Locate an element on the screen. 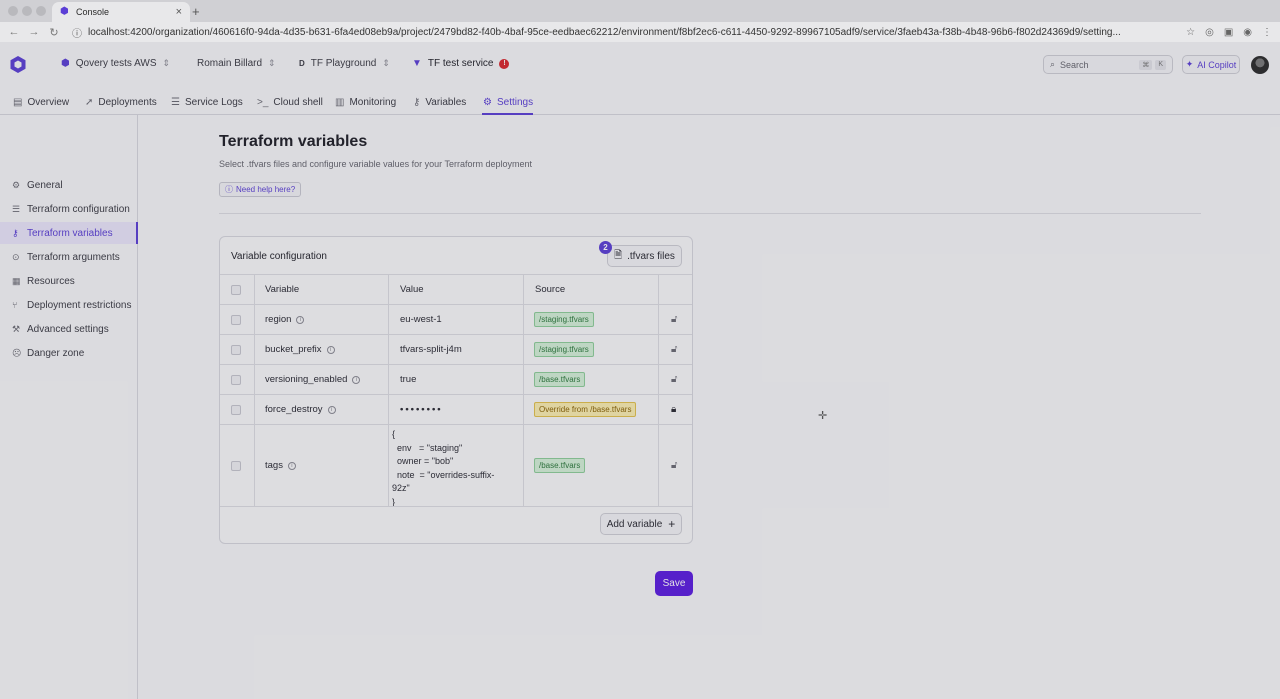  key-icon: ⚷ is located at coordinates (15, 232).